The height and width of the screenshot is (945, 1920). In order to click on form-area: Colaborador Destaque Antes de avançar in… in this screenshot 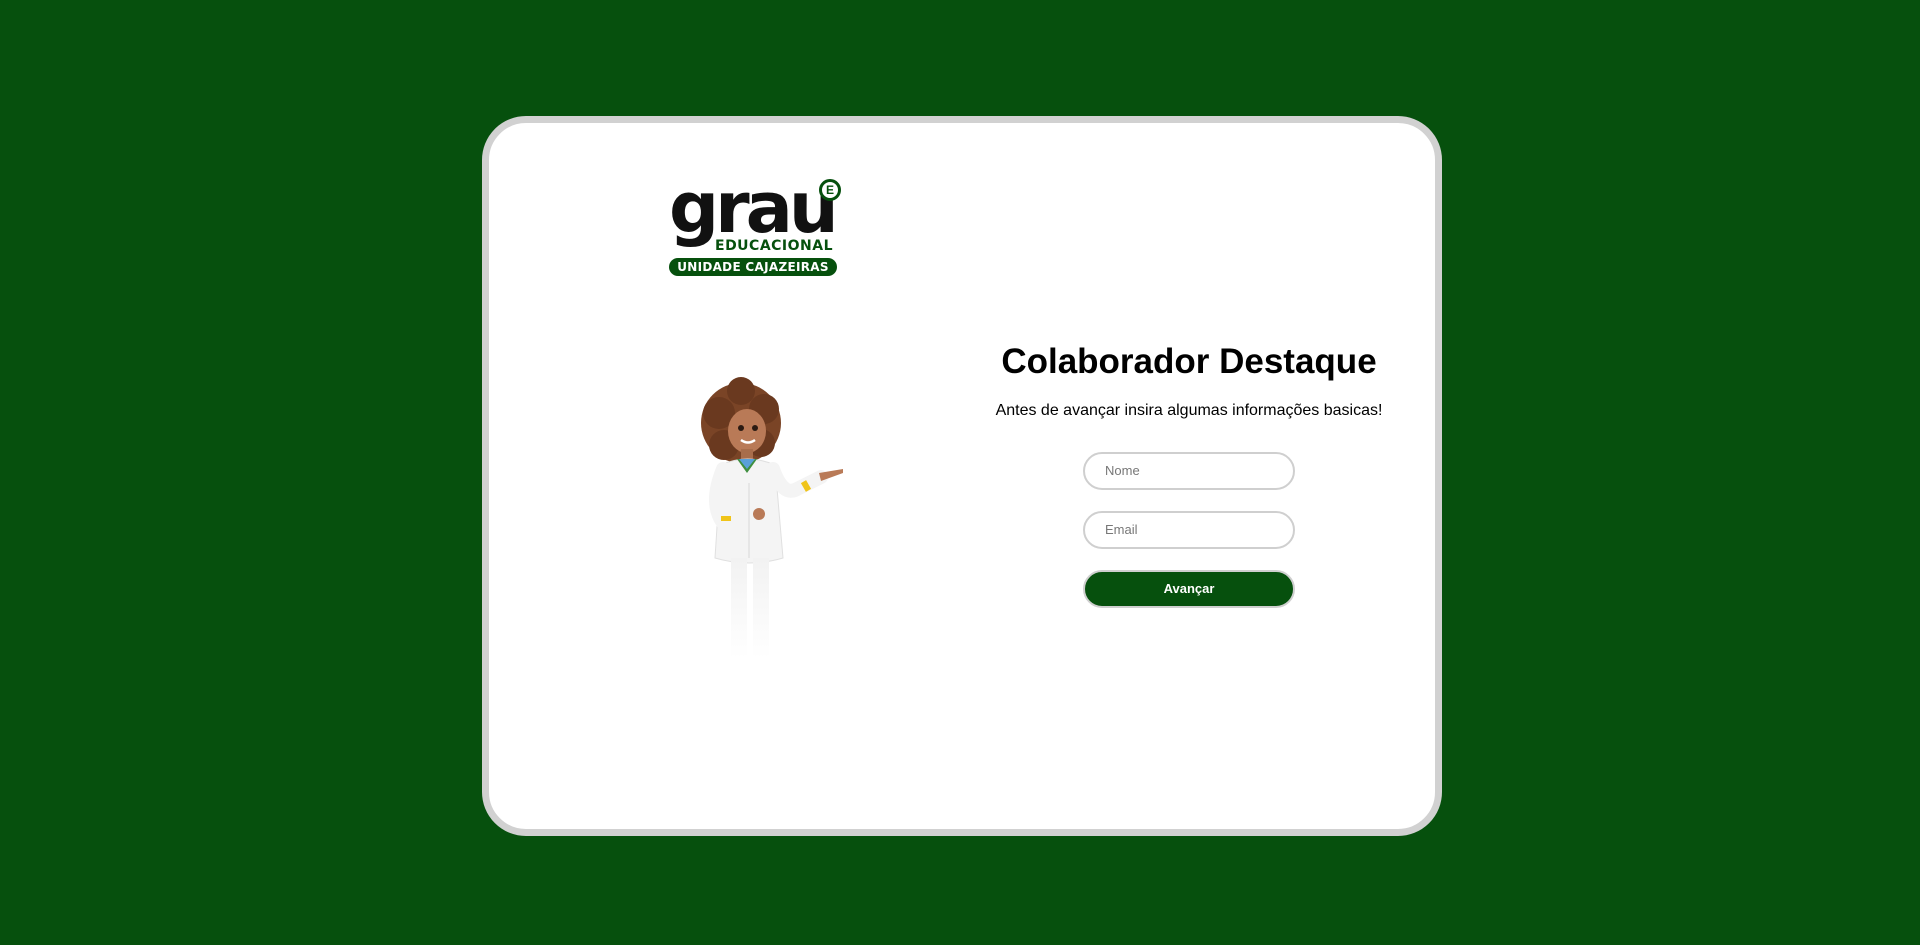, I will do `click(1189, 475)`.